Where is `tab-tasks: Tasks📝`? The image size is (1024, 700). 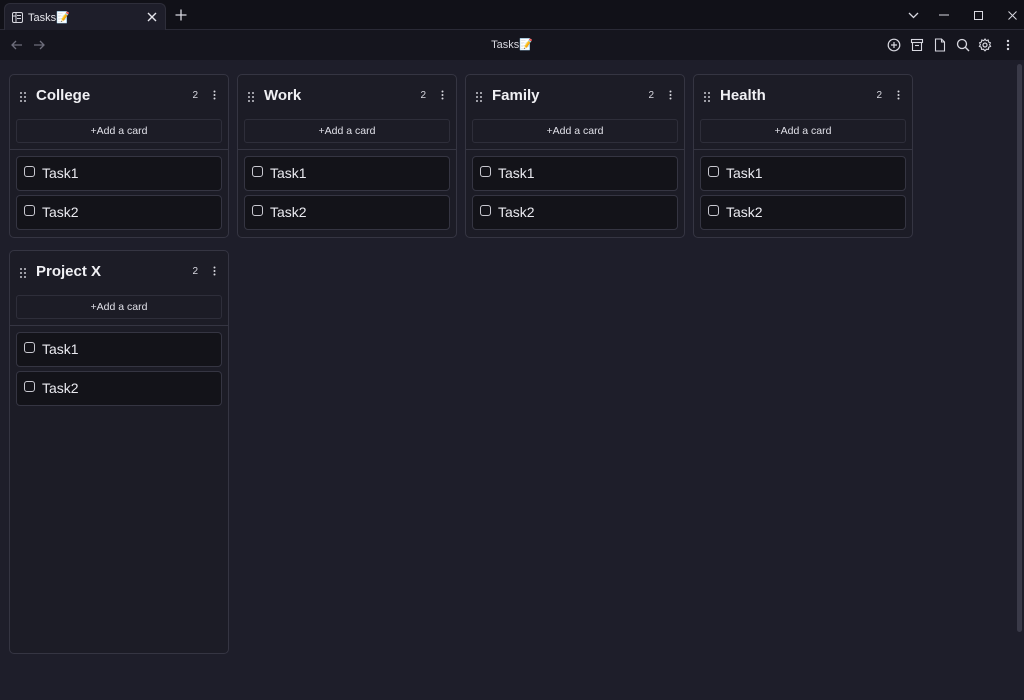
tab-tasks: Tasks📝 is located at coordinates (85, 16).